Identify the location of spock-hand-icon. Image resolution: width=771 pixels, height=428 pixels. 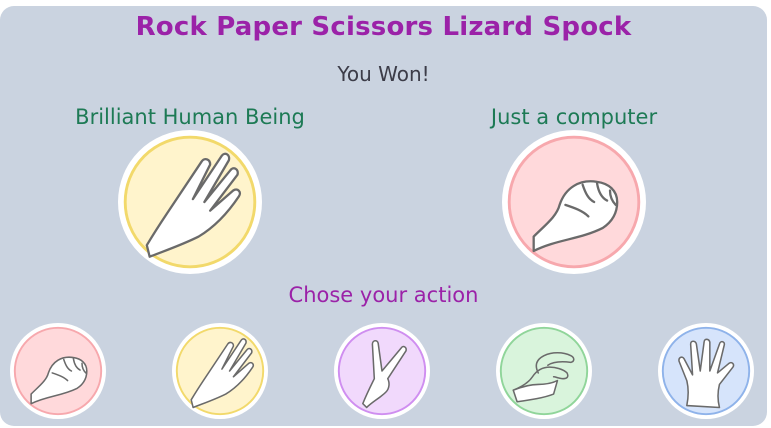
(706, 371).